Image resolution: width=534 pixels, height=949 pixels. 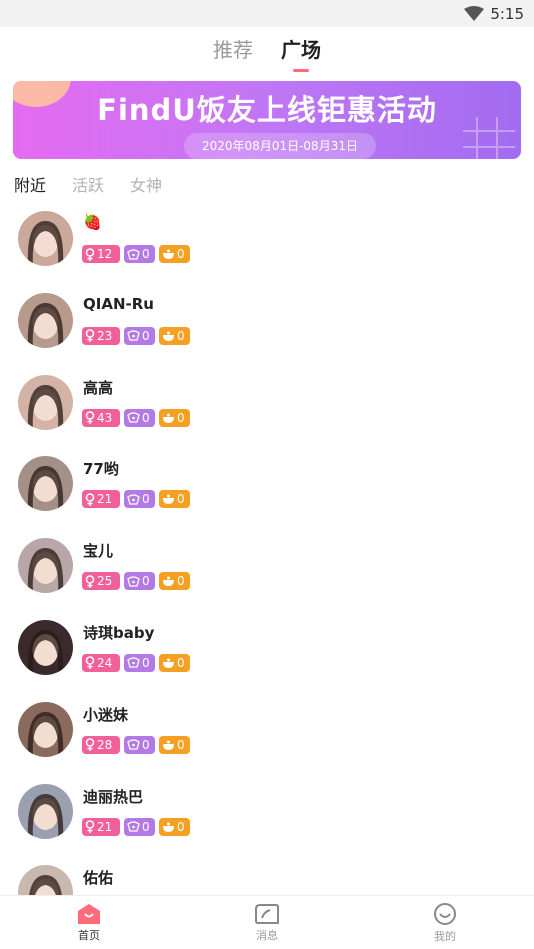 What do you see at coordinates (105, 417) in the screenshot?
I see `age-value: 43` at bounding box center [105, 417].